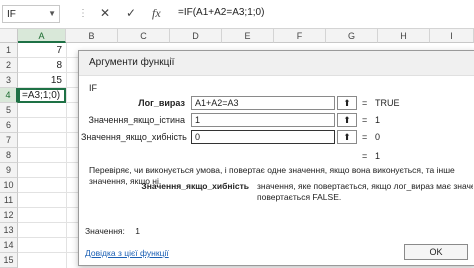  I want to click on chevron-down-icon: ▼, so click(52, 13).